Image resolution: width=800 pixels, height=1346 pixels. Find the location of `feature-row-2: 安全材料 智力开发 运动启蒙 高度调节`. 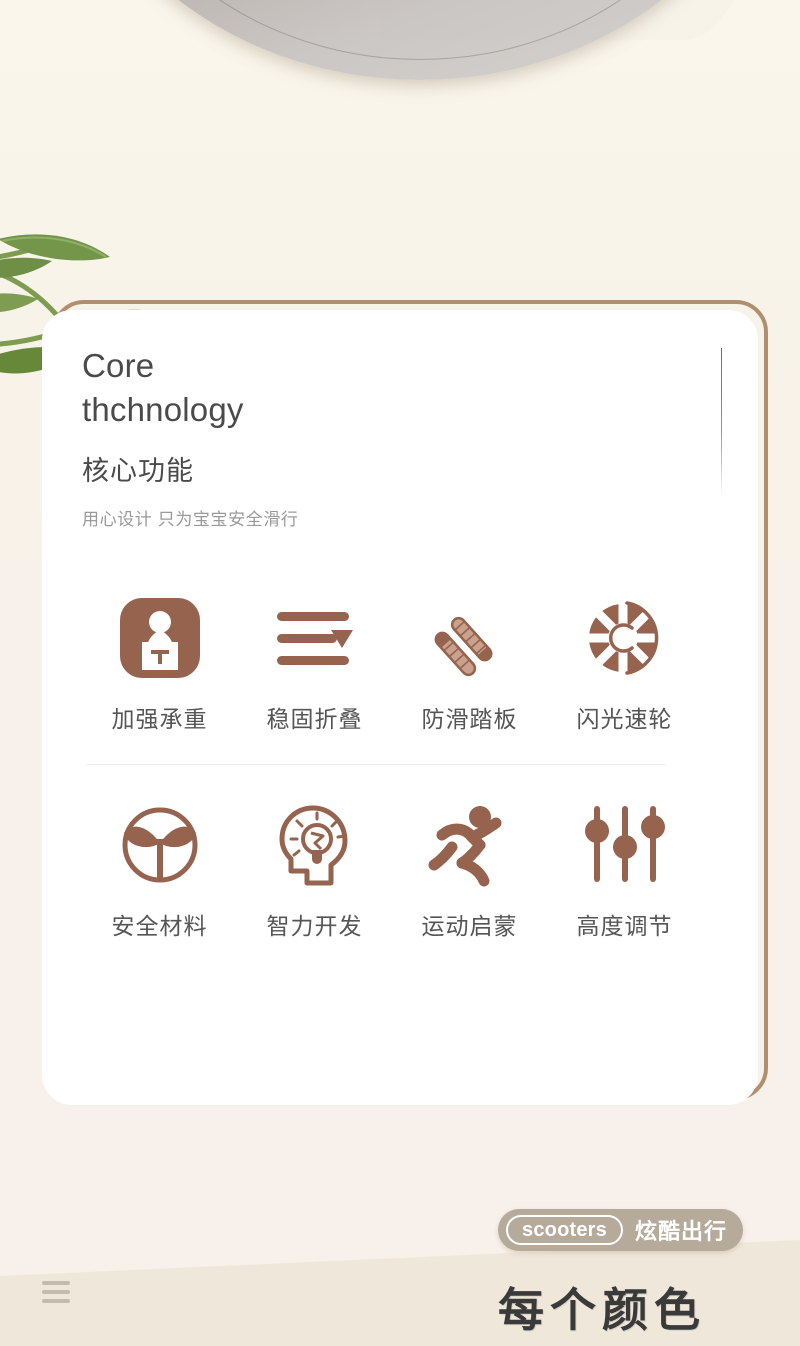

feature-row-2: 安全材料 智力开发 运动启蒙 高度调节 is located at coordinates (400, 868).